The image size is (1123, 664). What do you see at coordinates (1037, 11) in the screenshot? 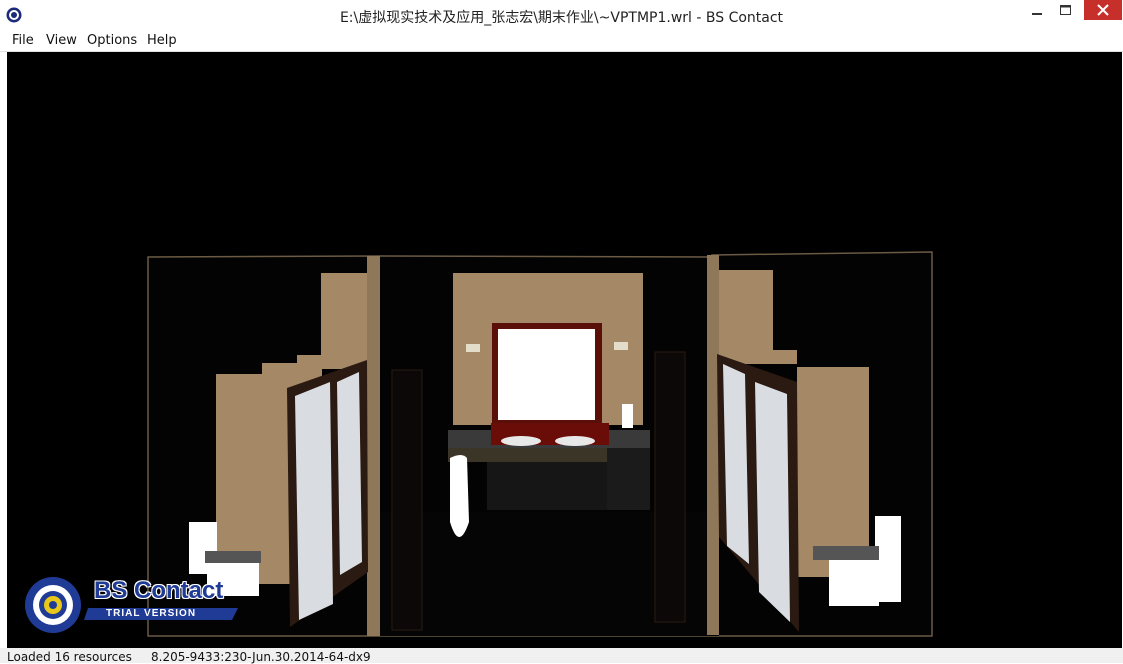
I see `minimize-button` at bounding box center [1037, 11].